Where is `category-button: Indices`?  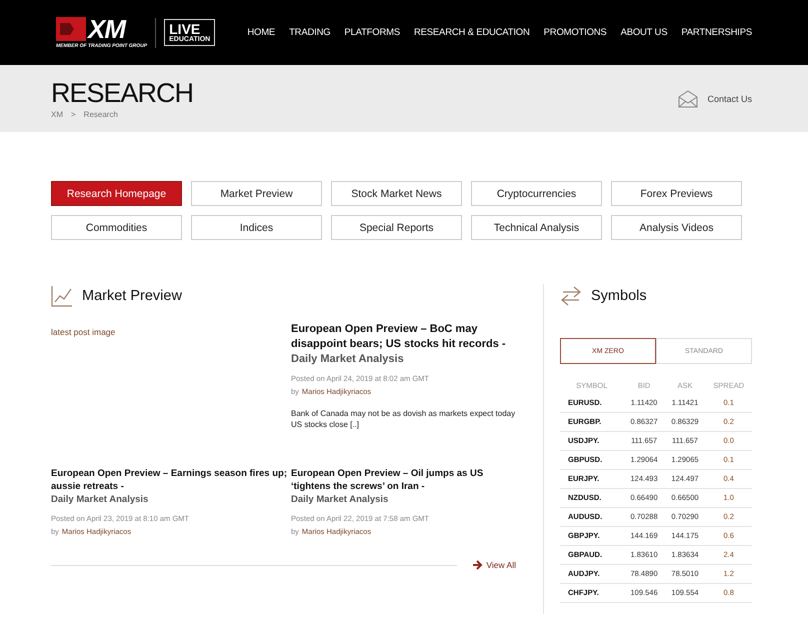
category-button: Indices is located at coordinates (256, 227).